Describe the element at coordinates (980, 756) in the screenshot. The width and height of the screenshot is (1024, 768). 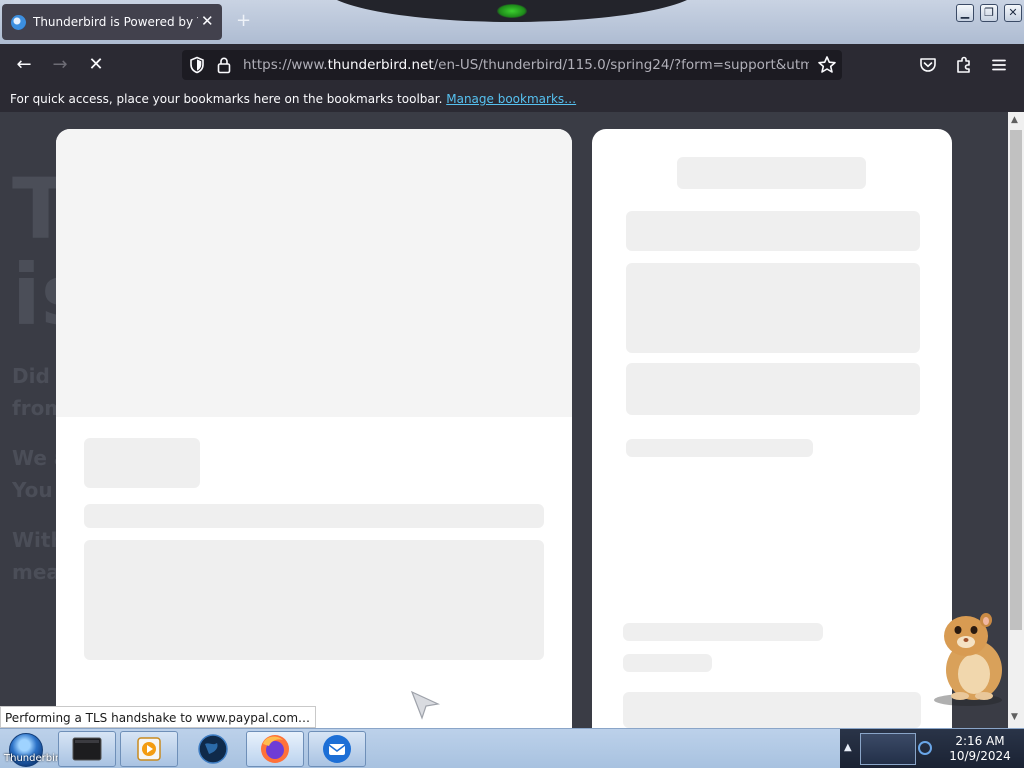
I see `clock-date: 10/9/2024` at that location.